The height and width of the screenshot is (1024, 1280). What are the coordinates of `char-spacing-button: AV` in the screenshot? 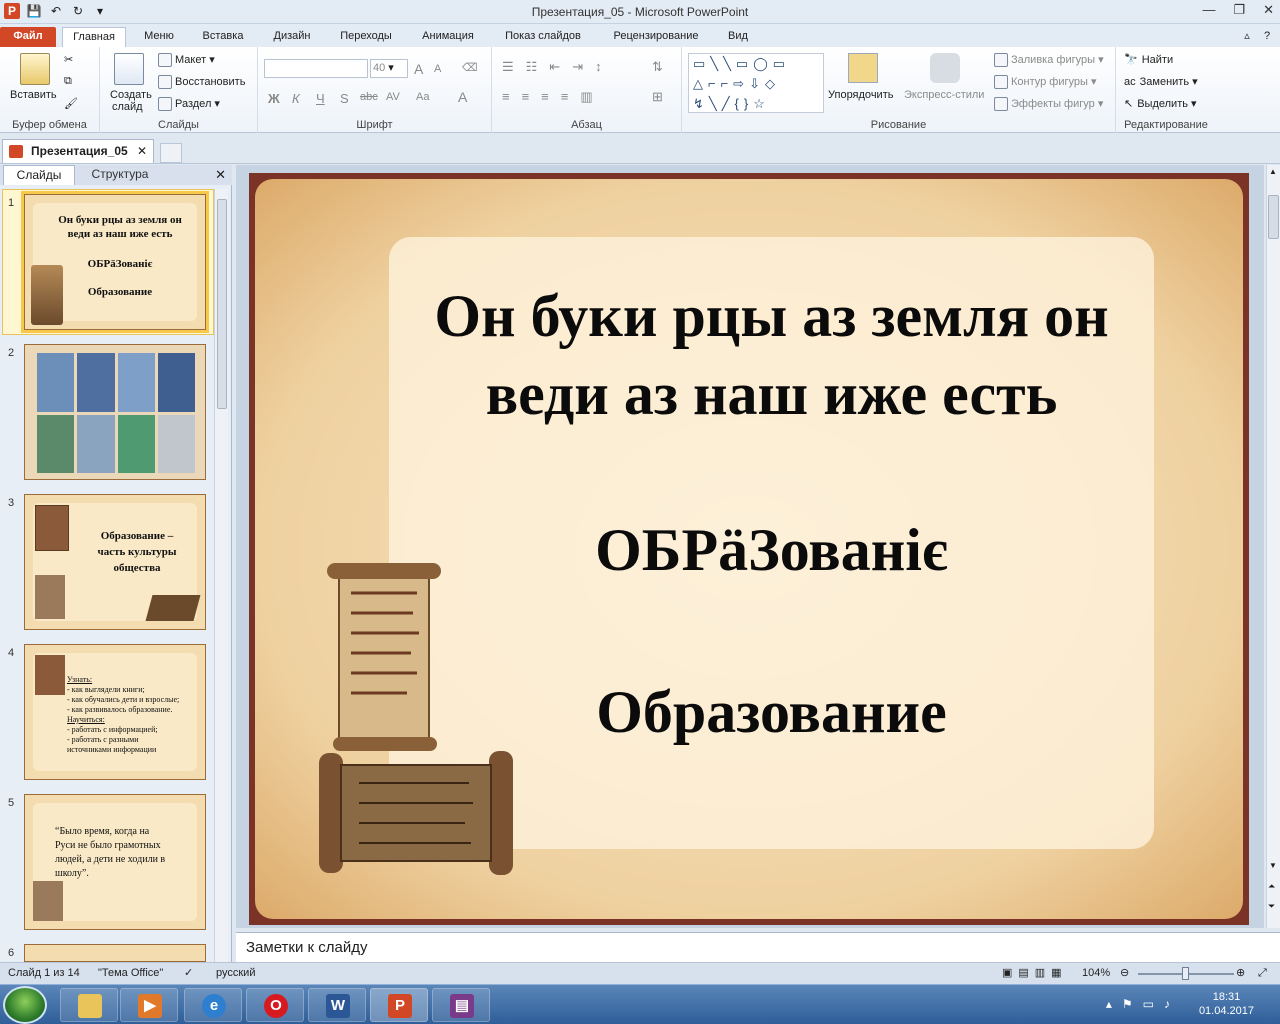 It's located at (393, 97).